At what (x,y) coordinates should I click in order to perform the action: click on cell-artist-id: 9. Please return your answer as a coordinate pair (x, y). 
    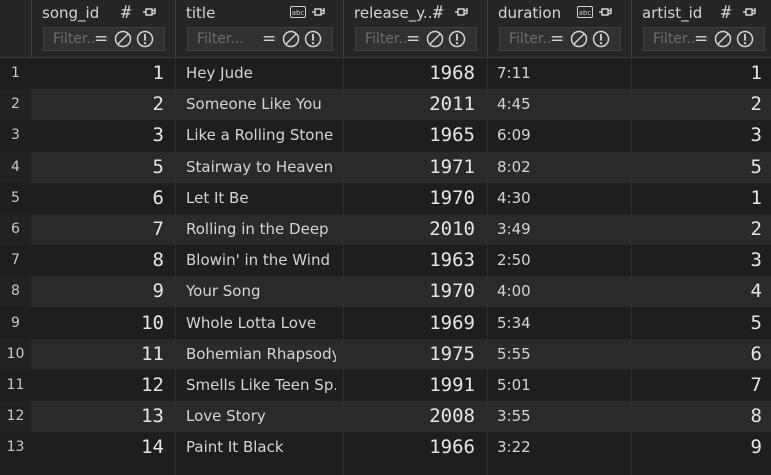
    Looking at the image, I should click on (696, 447).